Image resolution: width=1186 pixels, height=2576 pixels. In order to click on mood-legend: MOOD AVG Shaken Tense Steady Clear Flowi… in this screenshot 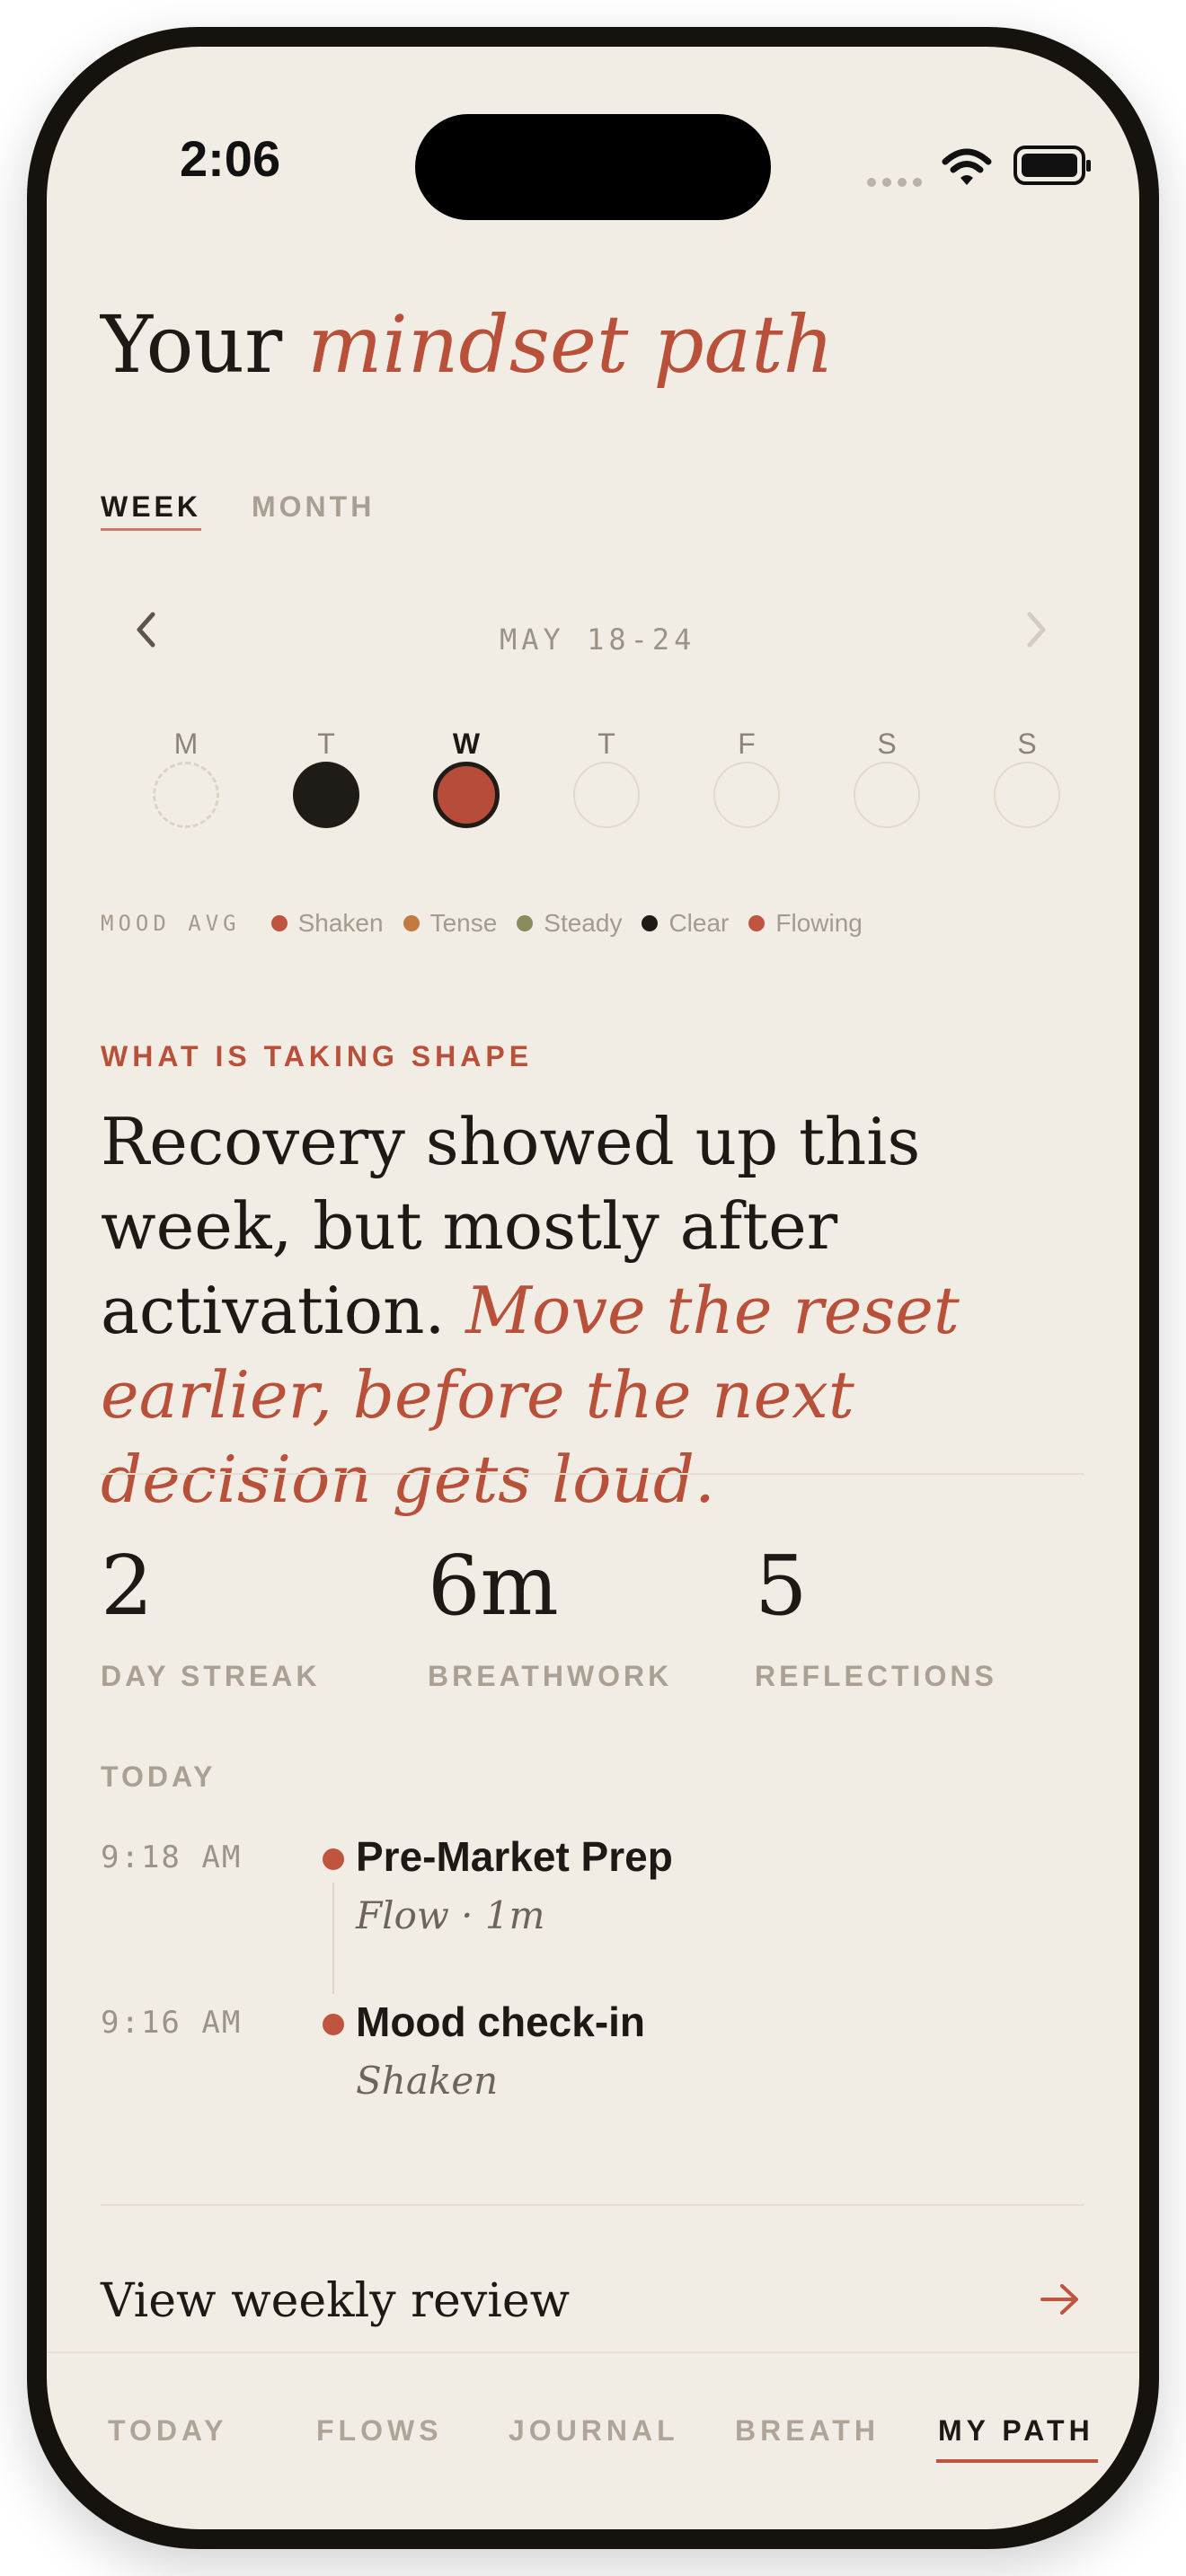, I will do `click(491, 923)`.